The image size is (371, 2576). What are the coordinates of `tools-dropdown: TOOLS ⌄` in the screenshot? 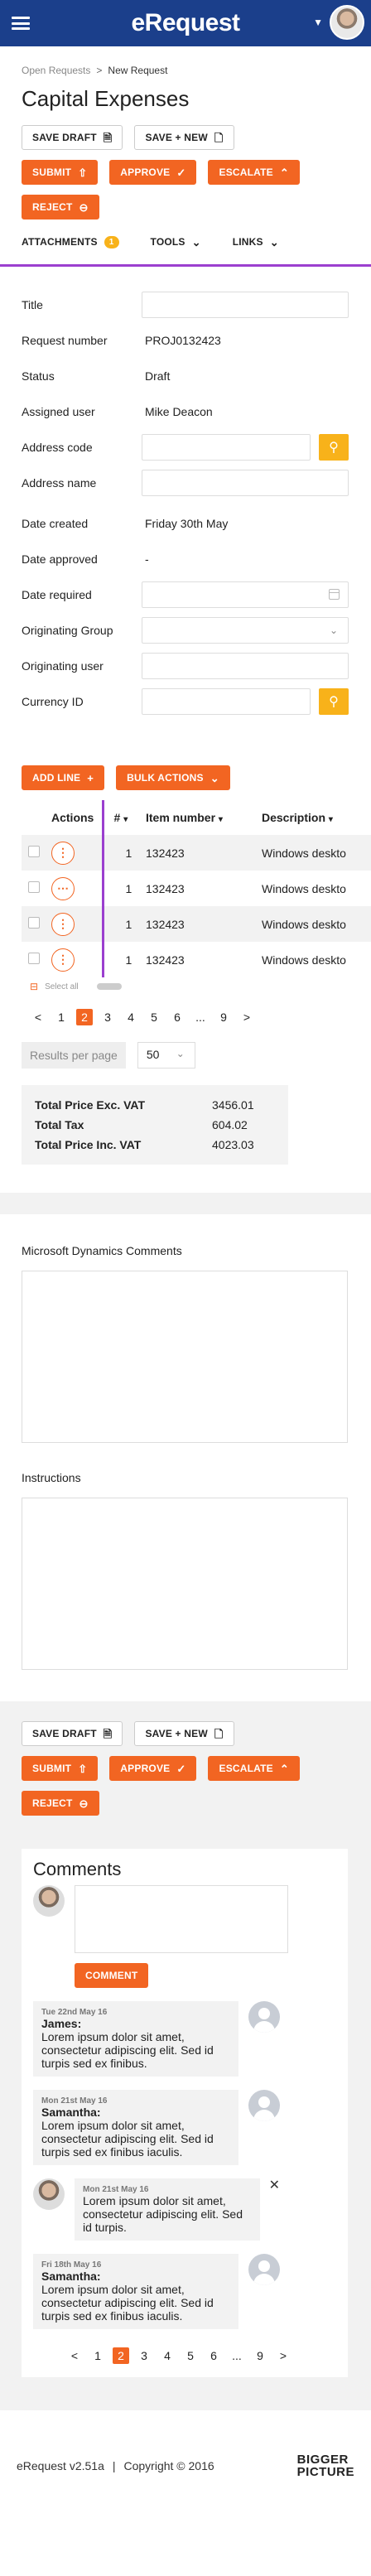 It's located at (175, 241).